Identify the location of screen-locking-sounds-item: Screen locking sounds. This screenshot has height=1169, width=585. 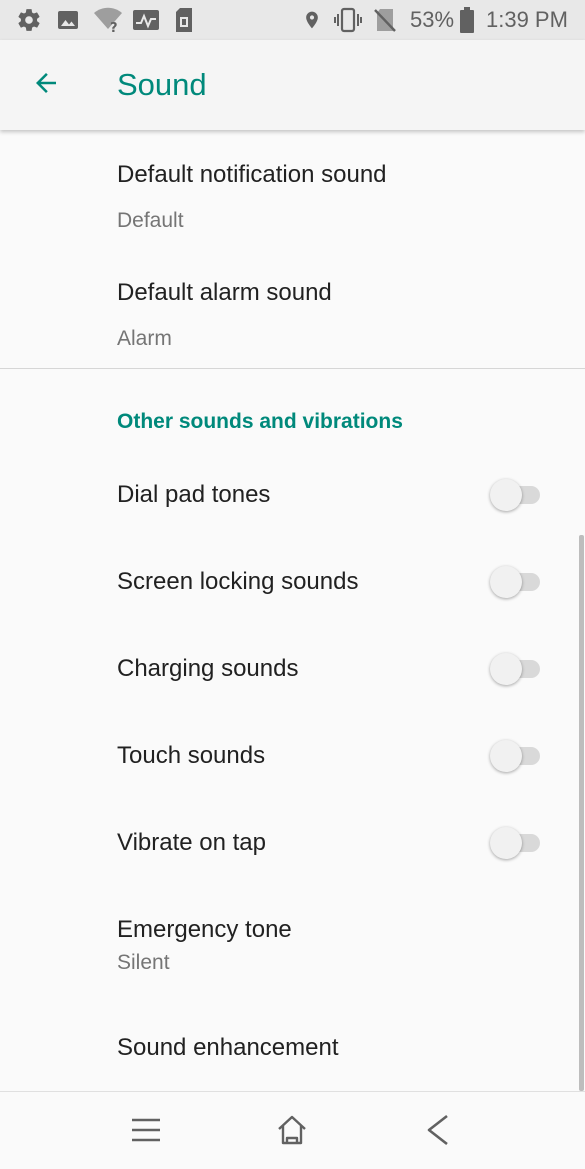
(292, 580).